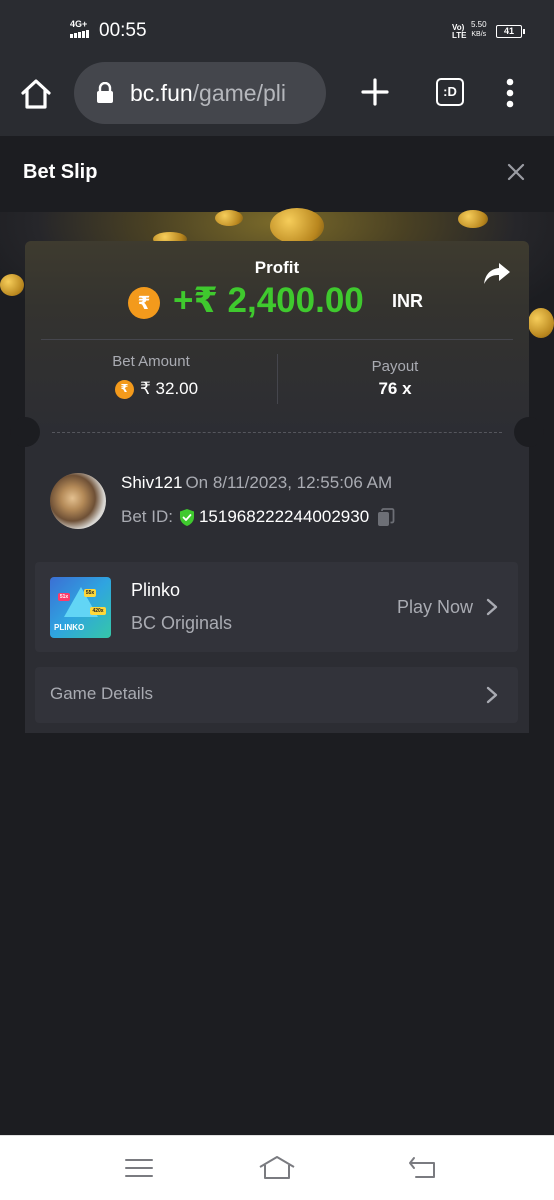 This screenshot has height=1200, width=554. I want to click on lock-icon, so click(105, 92).